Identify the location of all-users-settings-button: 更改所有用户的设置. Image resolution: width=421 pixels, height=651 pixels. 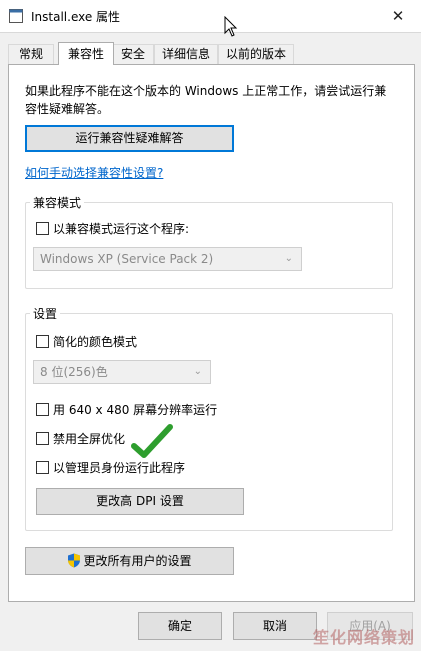
(129, 561).